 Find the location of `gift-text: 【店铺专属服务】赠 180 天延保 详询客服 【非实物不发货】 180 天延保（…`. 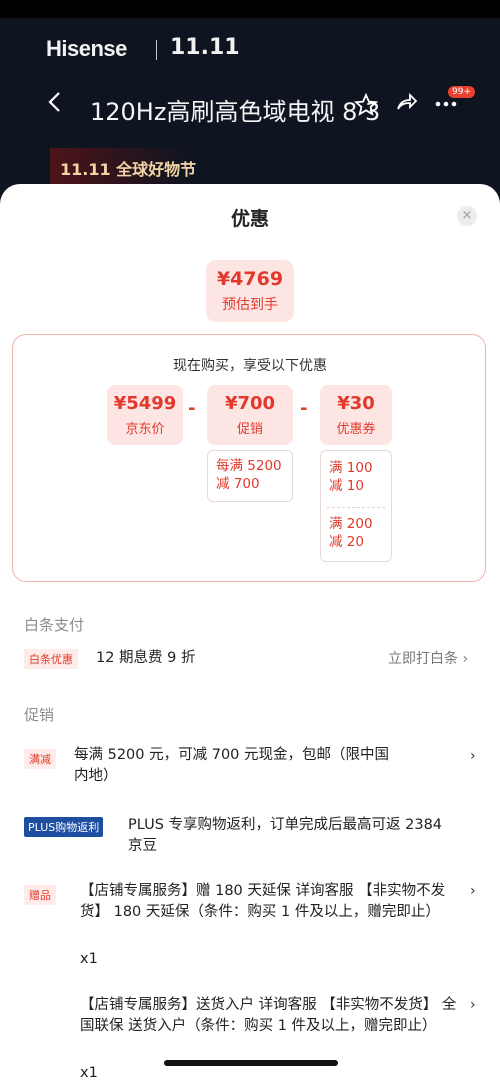

gift-text: 【店铺专属服务】赠 180 天延保 详询客服 【非实物不发货】 180 天延保（… is located at coordinates (272, 902).